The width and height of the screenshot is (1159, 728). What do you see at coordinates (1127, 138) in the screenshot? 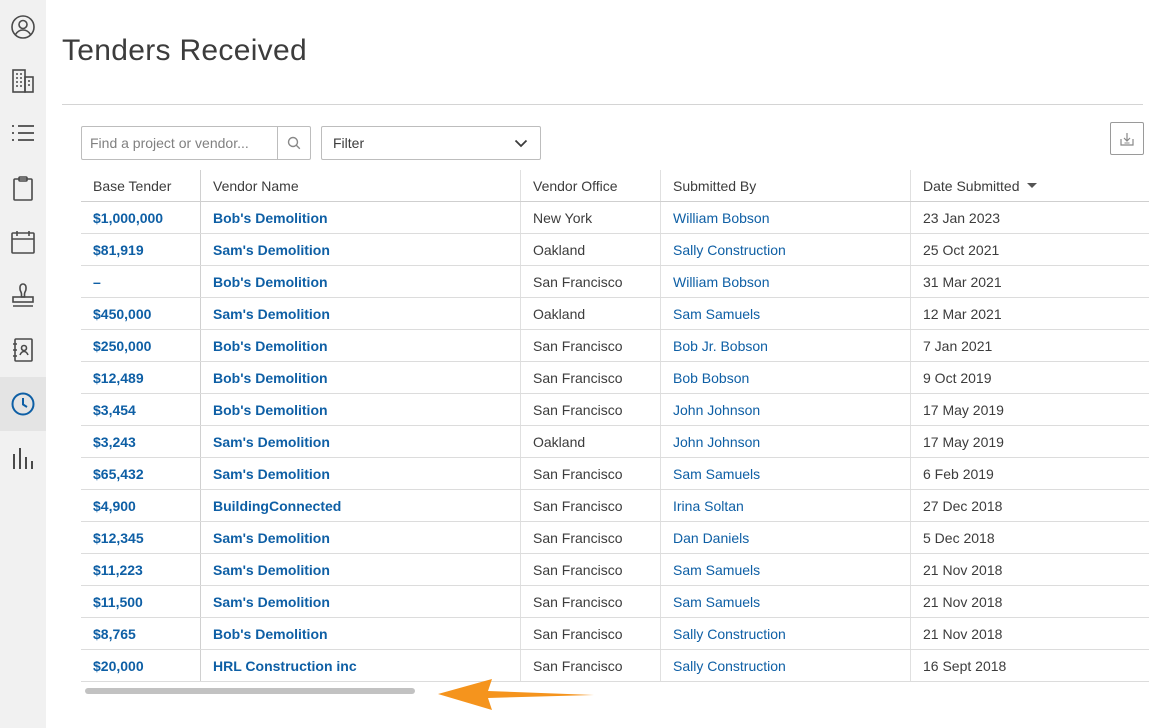
I see `export-button` at bounding box center [1127, 138].